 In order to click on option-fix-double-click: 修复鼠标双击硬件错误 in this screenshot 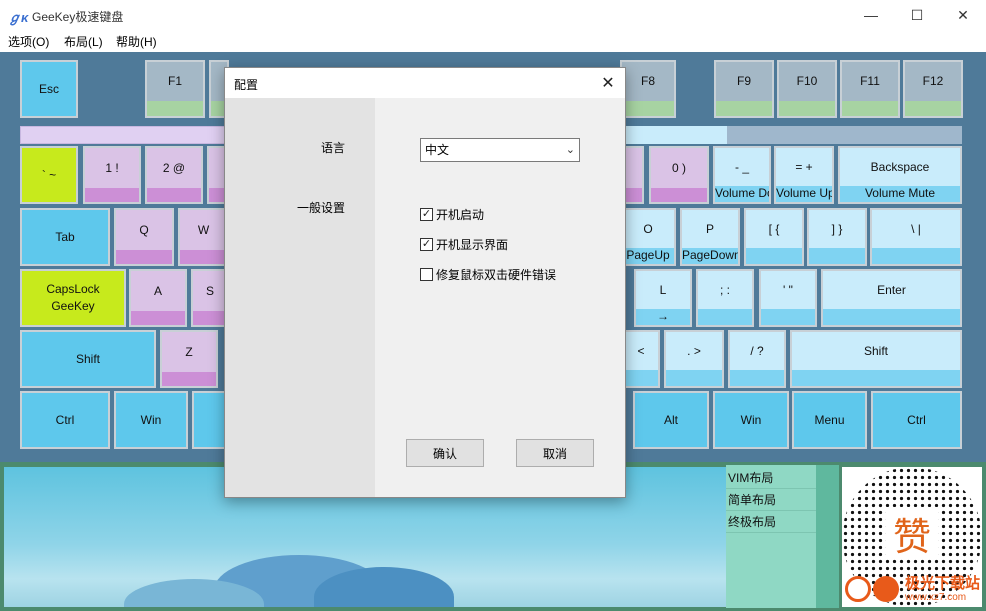, I will do `click(488, 274)`.